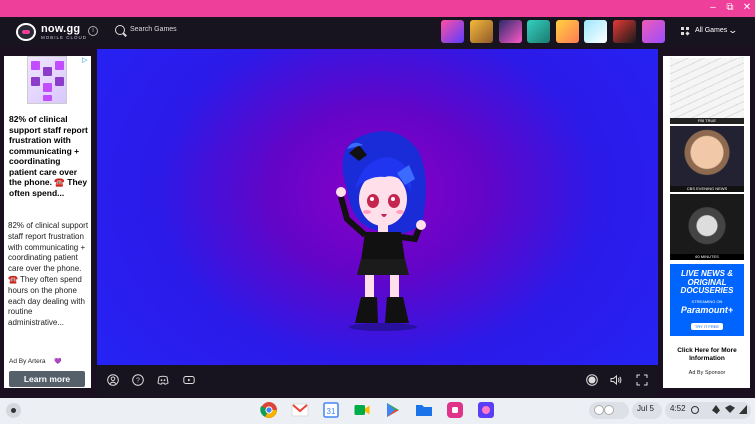 This screenshot has height=424, width=755. Describe the element at coordinates (747, 8) in the screenshot. I see `close-icon: ✕` at that location.